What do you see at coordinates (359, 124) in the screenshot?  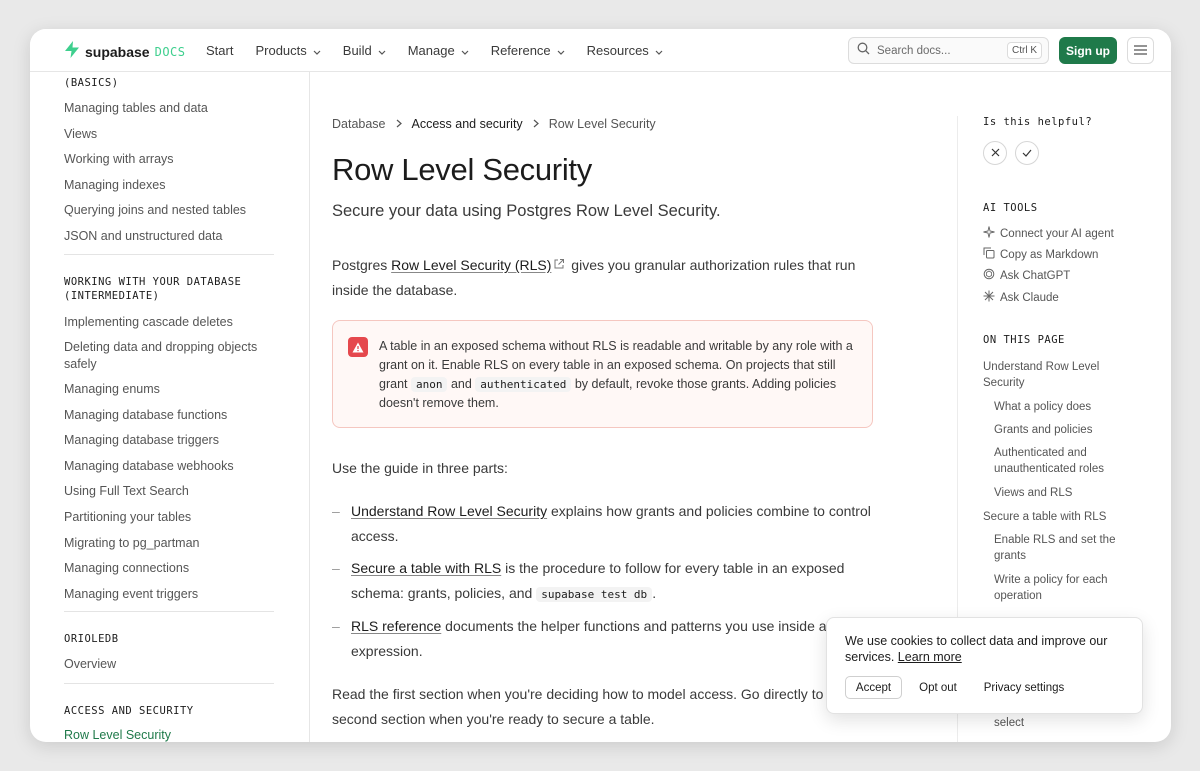 I see `breadcrumb-database: Database` at bounding box center [359, 124].